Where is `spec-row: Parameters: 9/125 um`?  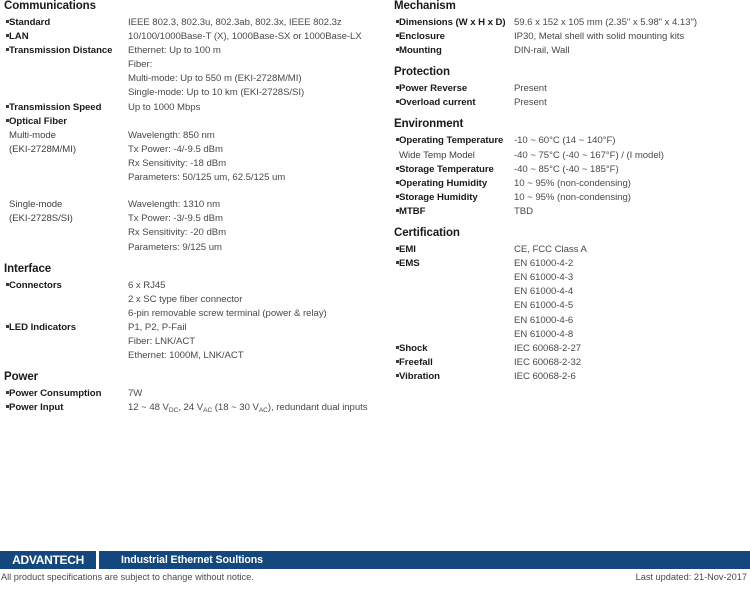 spec-row: Parameters: 9/125 um is located at coordinates (189, 247).